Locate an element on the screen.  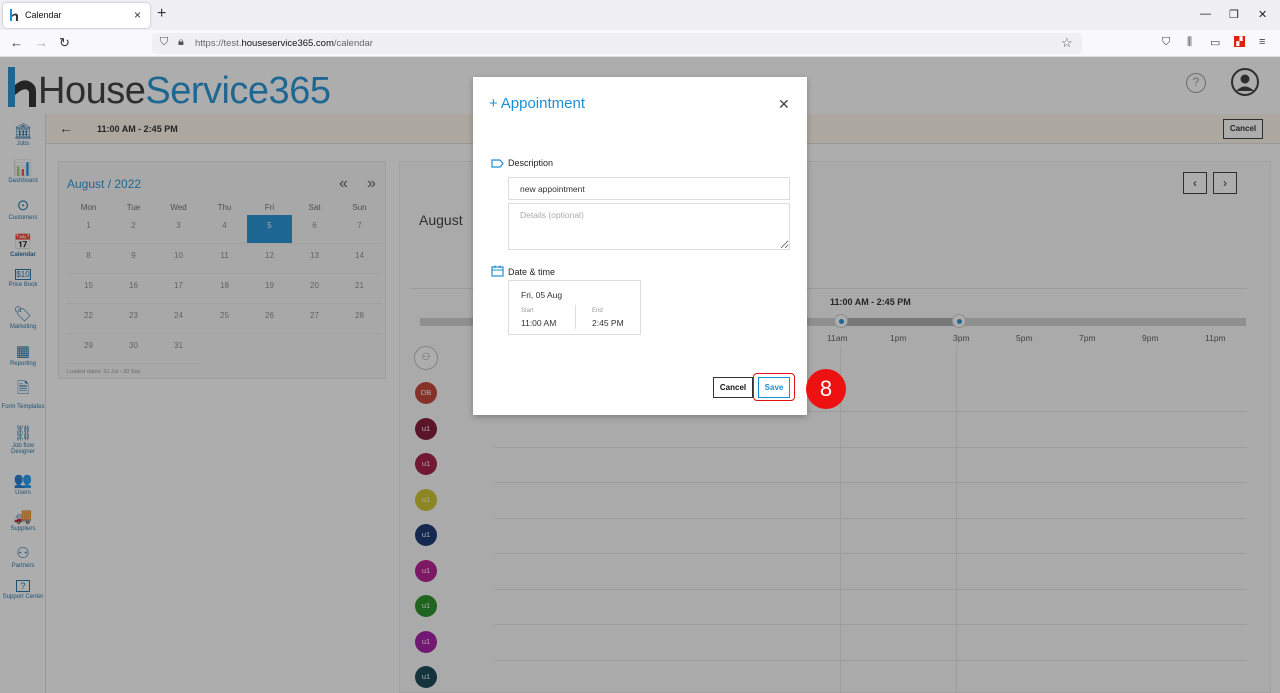
browser-tab: Calendar × is located at coordinates (76, 15).